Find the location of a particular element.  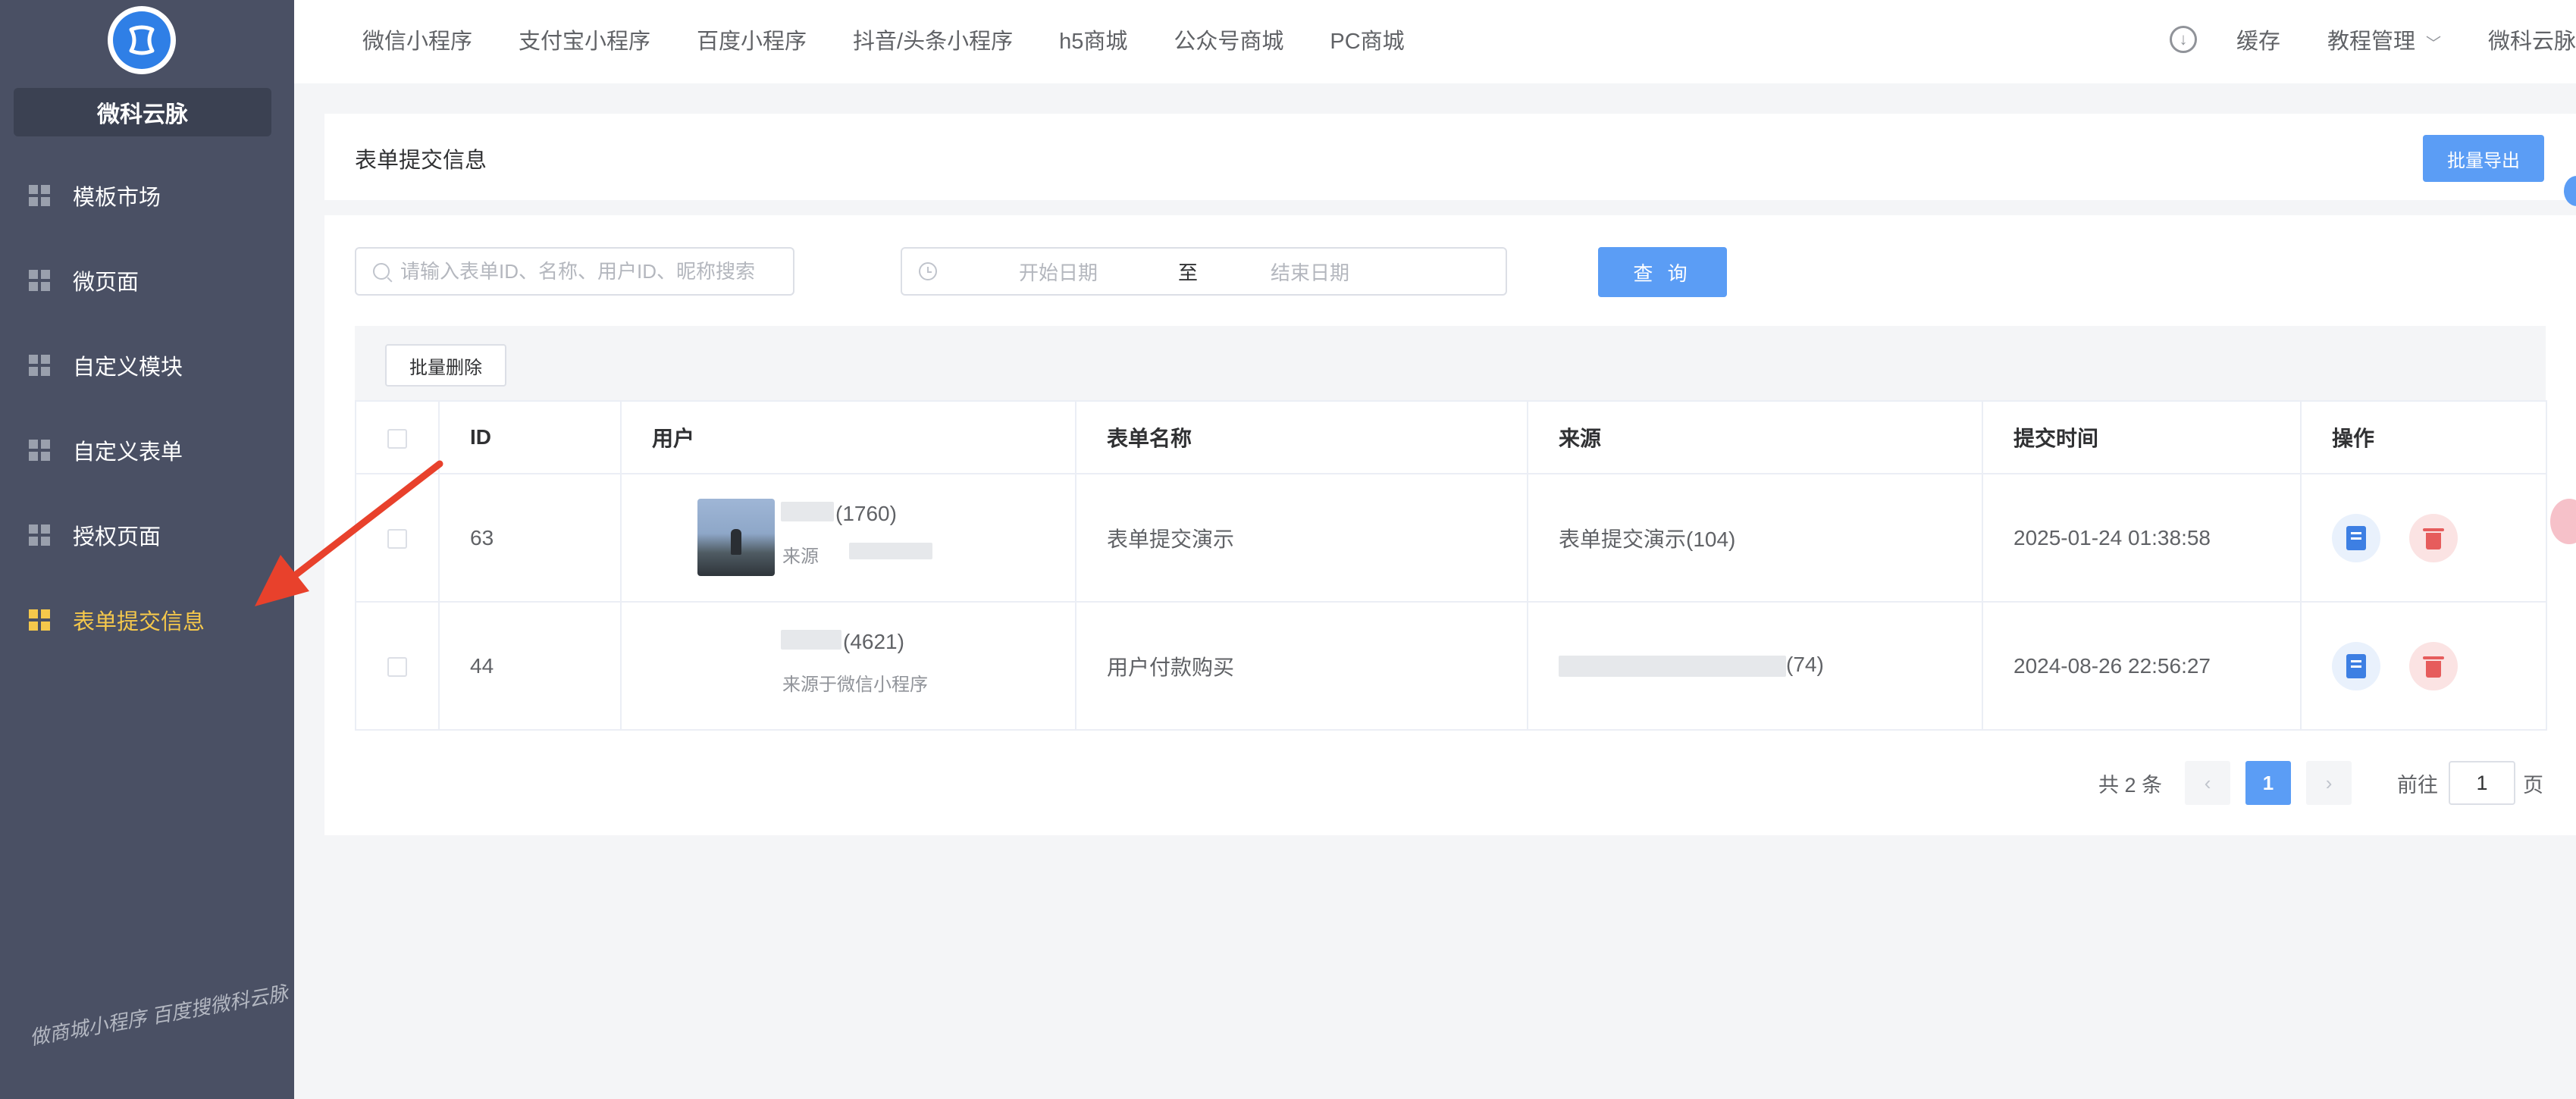

row-id: 44 is located at coordinates (530, 666).